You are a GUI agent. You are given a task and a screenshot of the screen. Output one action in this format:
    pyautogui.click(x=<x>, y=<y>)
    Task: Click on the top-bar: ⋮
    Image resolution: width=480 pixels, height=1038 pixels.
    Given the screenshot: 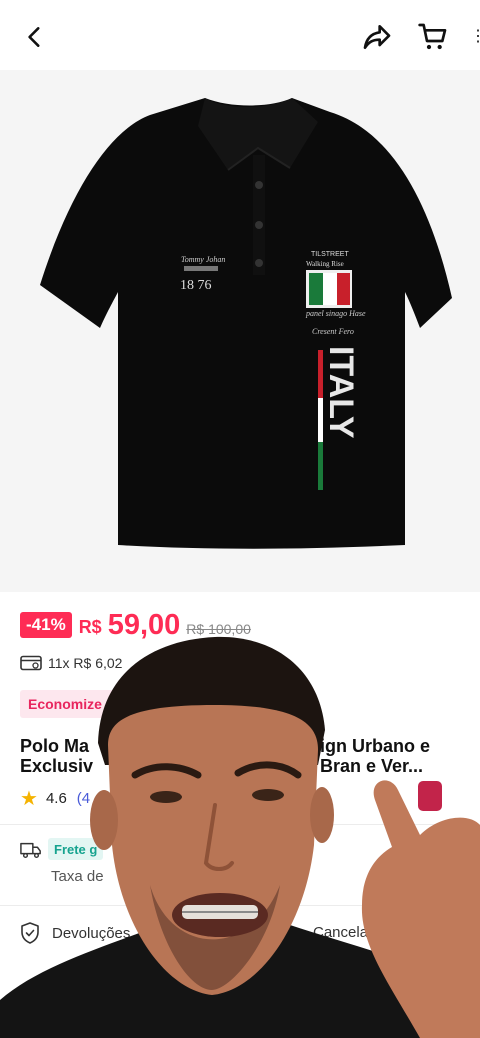 What is the action you would take?
    pyautogui.click(x=240, y=35)
    